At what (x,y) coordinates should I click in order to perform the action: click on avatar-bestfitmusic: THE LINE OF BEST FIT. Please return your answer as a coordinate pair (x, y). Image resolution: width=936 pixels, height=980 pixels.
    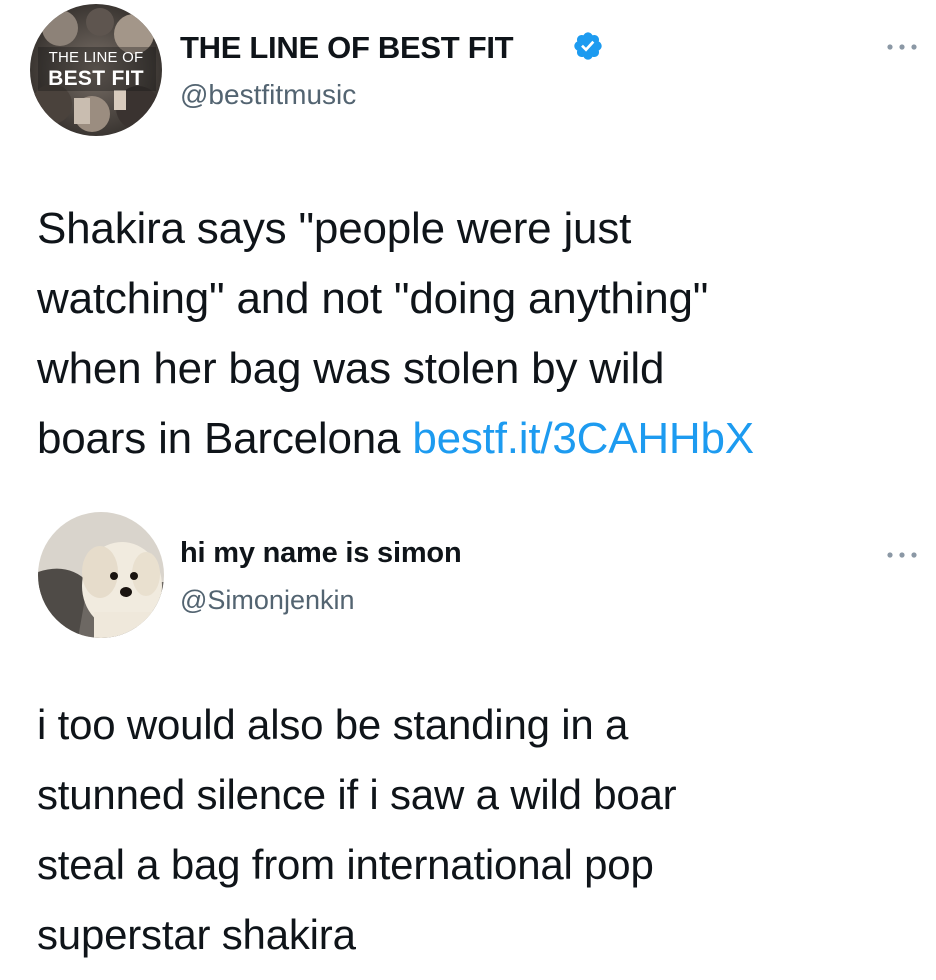
    Looking at the image, I should click on (96, 70).